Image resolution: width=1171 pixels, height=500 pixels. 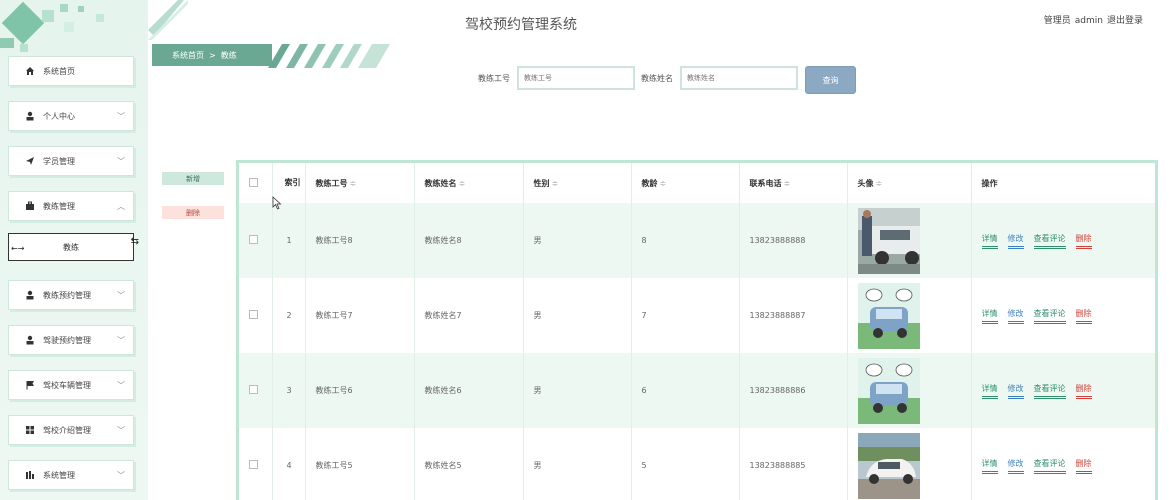 I want to click on header-label: 教练工号, so click(x=331, y=183).